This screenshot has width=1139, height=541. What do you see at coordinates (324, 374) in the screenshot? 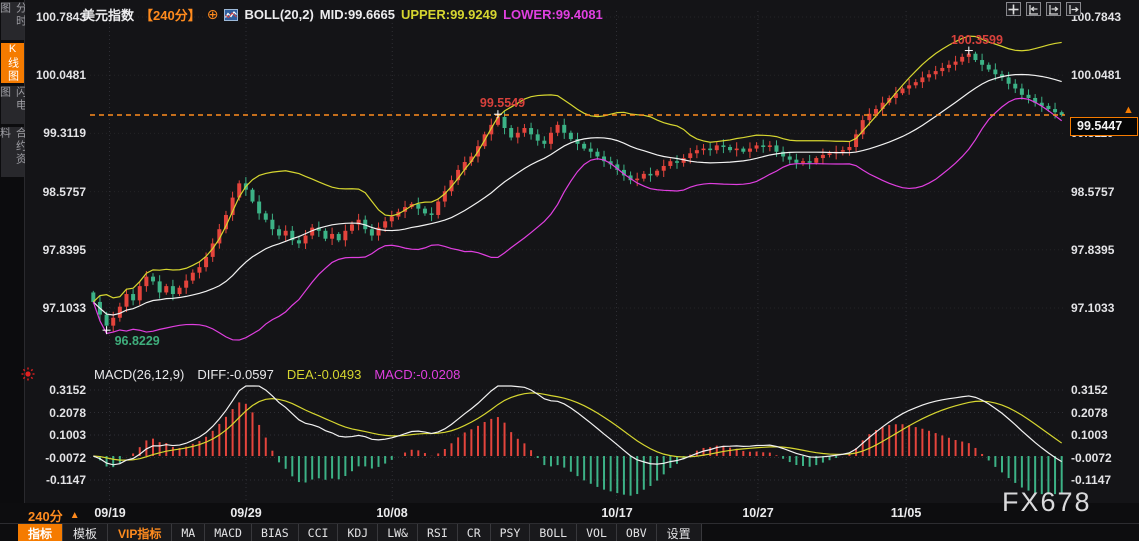
I see `macd-dea-value: DEA:-0.0493` at bounding box center [324, 374].